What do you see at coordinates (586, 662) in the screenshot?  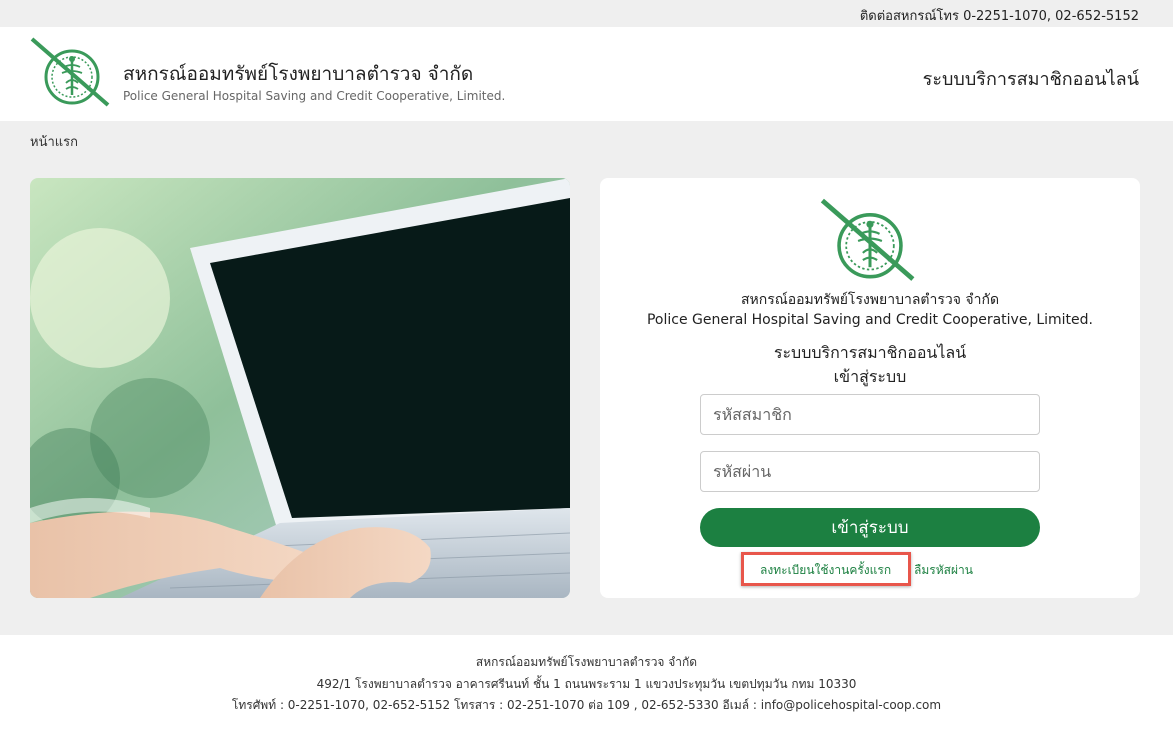 I see `footer-org-name: สหกรณ์ออมทรัพย์โรงพยาบาลตำรวจ จำกัด` at bounding box center [586, 662].